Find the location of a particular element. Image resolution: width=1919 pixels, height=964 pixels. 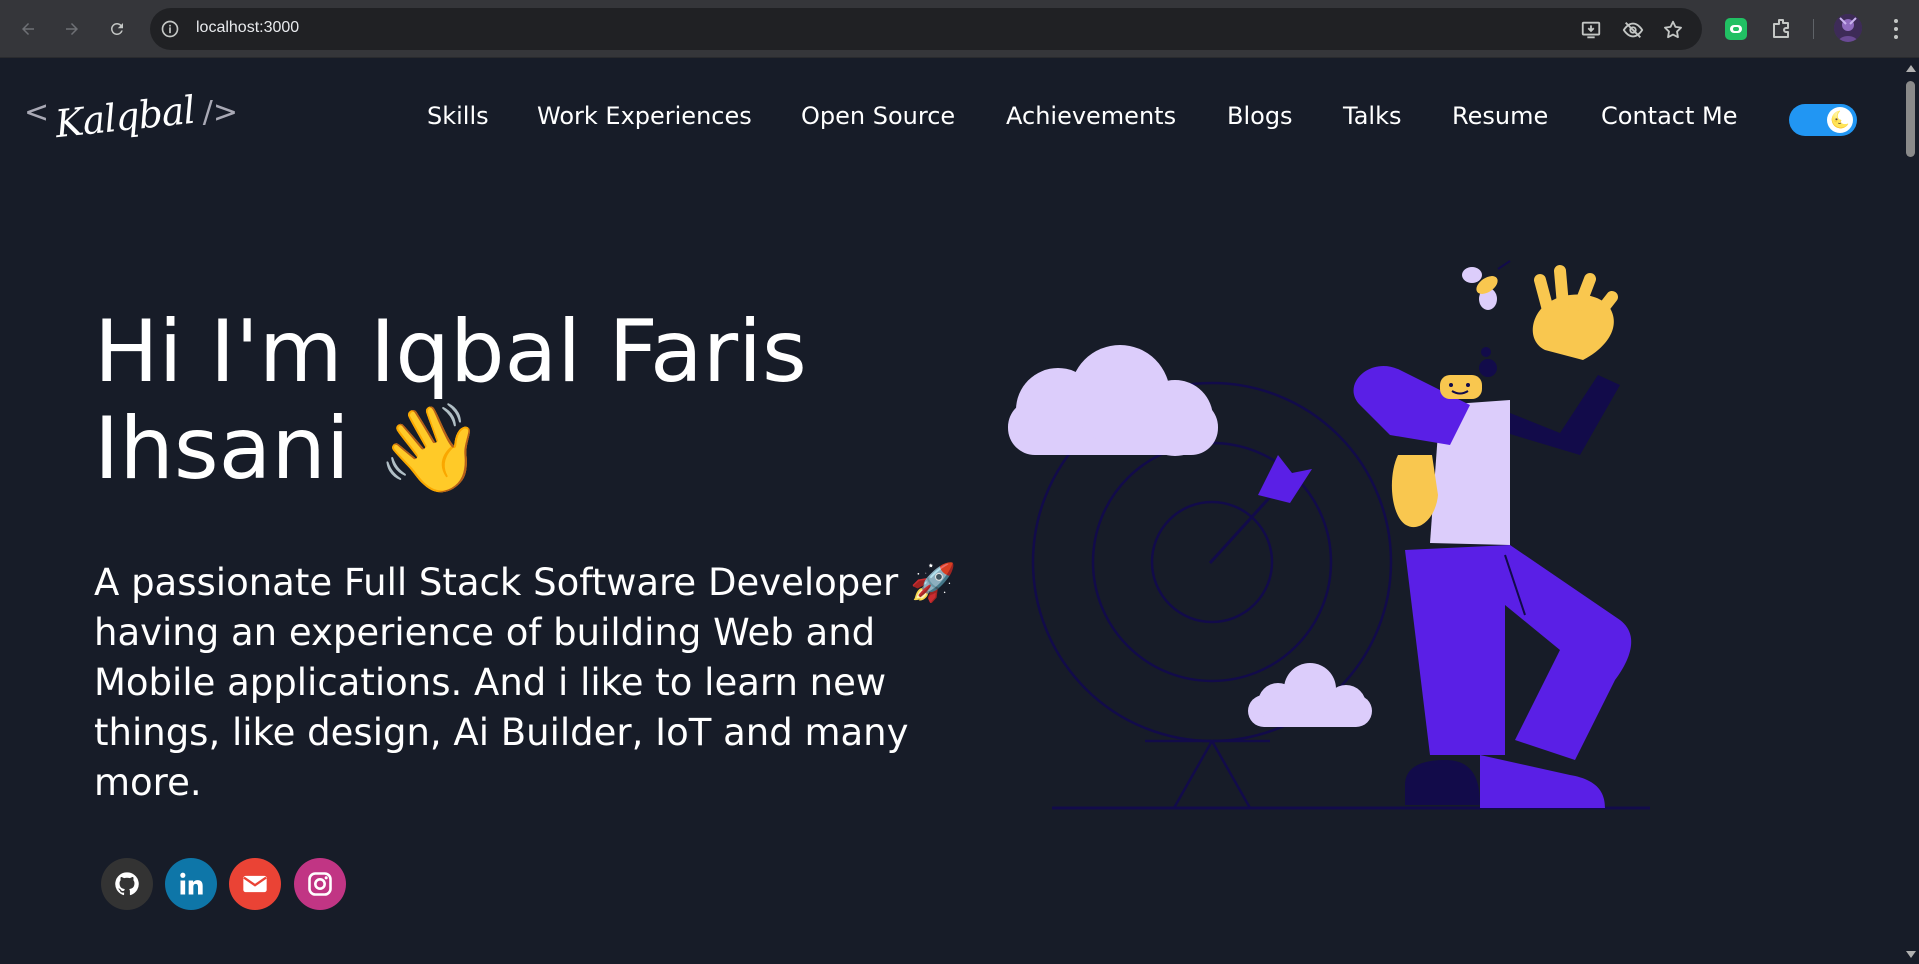

url-text: localhost:3000 is located at coordinates (248, 27).